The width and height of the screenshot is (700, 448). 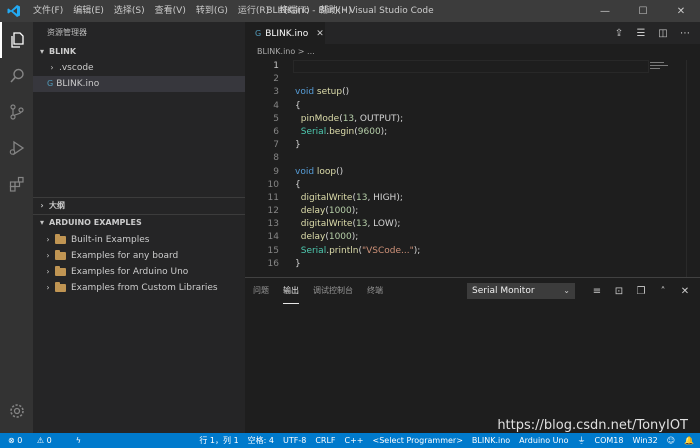 What do you see at coordinates (521, 291) in the screenshot?
I see `output-channel-select: Serial Monitor ⌄` at bounding box center [521, 291].